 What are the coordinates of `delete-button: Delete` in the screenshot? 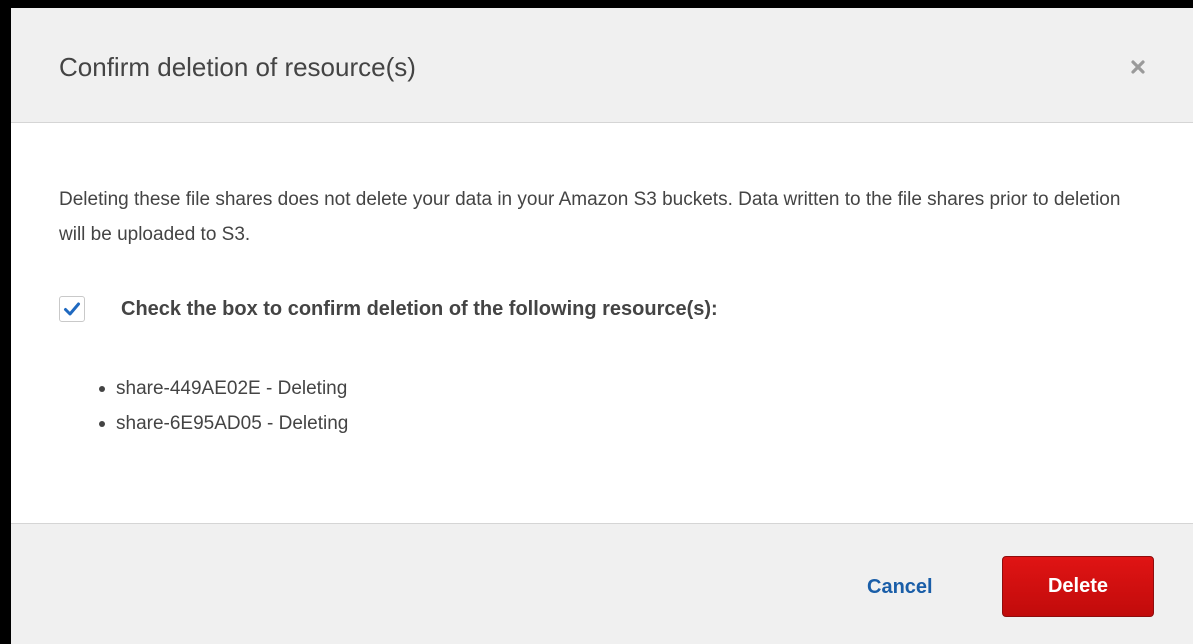 It's located at (1078, 586).